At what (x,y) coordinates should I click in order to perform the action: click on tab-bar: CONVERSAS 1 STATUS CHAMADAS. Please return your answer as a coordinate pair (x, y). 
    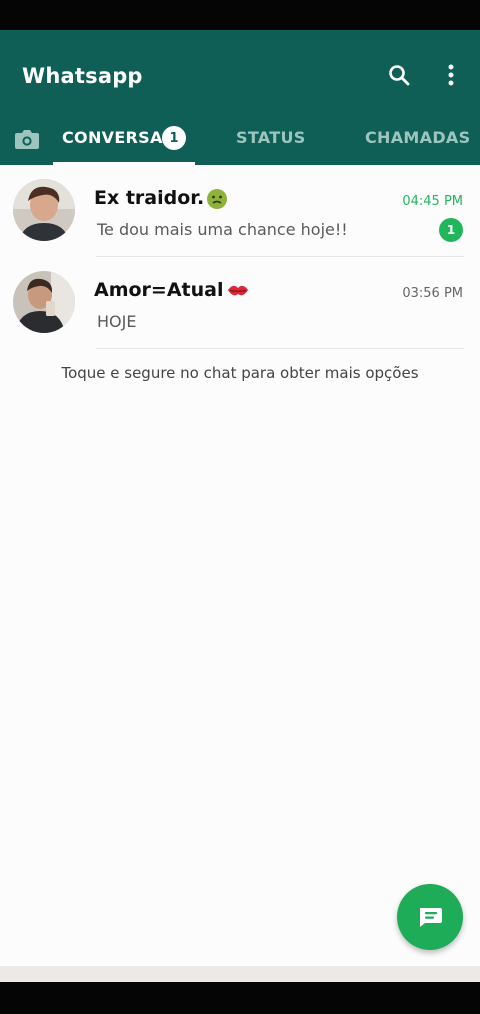
    Looking at the image, I should click on (240, 141).